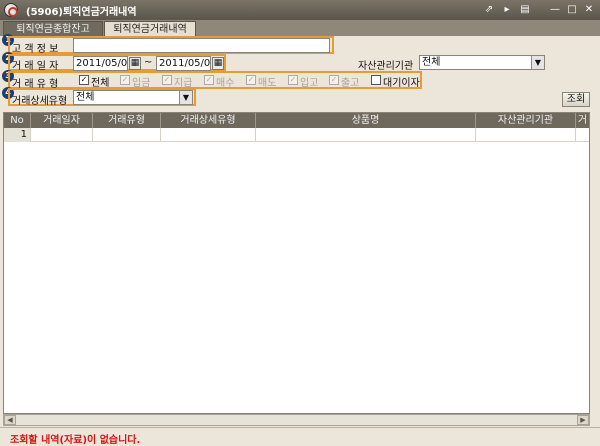 Image resolution: width=600 pixels, height=446 pixels. I want to click on title-bar: (5906)퇴직연금거래내역 ⇗ ▸ ▤ — □ ✕, so click(300, 10).